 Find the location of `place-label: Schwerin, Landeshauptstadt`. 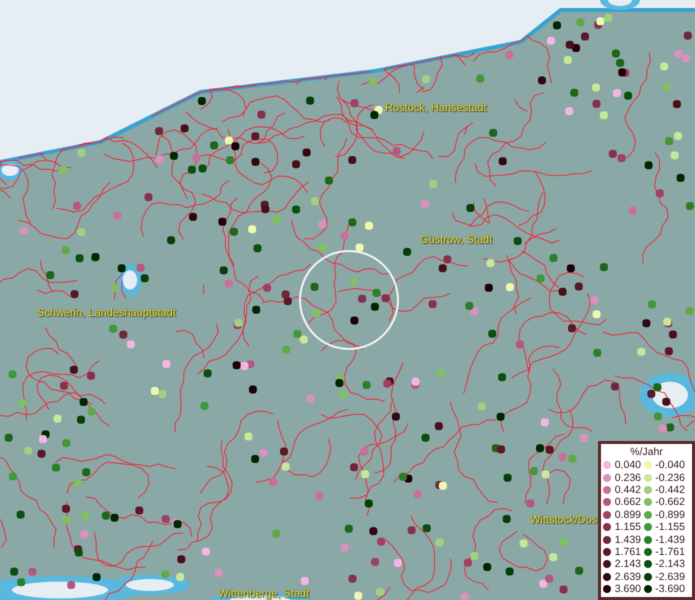

place-label: Schwerin, Landeshauptstadt is located at coordinates (106, 313).